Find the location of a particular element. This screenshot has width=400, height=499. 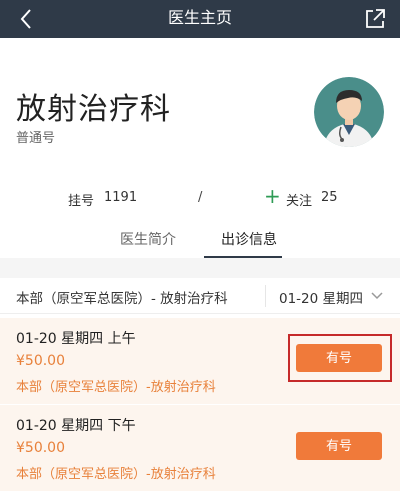

department-name: 放射治疗科 is located at coordinates (93, 109).